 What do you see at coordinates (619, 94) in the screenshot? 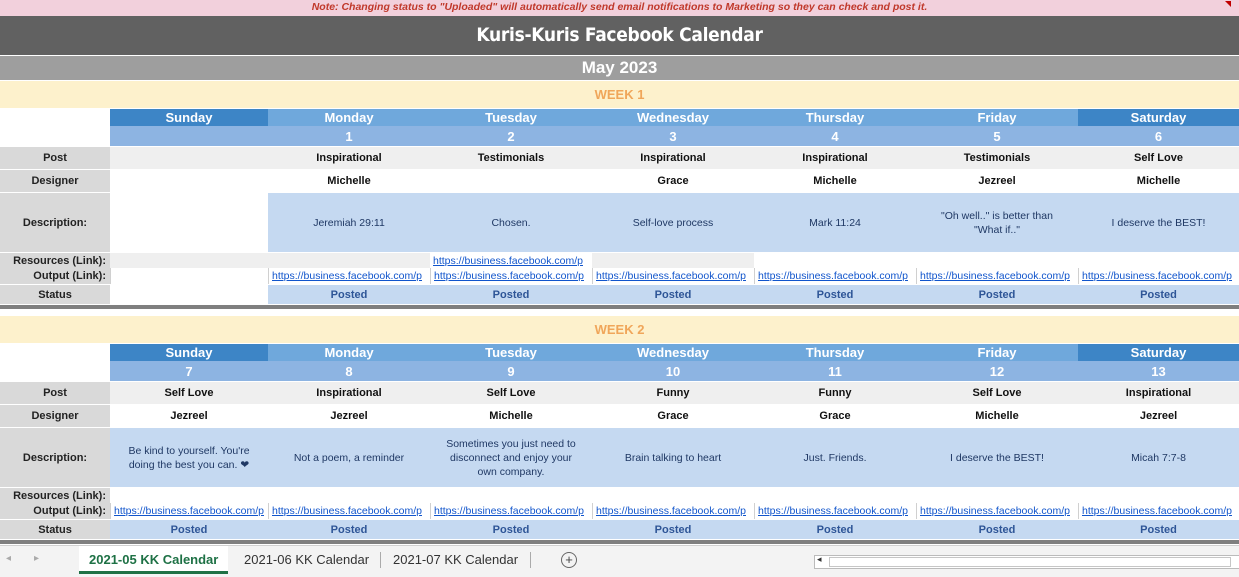
I see `week-band: WEEK 1` at bounding box center [619, 94].